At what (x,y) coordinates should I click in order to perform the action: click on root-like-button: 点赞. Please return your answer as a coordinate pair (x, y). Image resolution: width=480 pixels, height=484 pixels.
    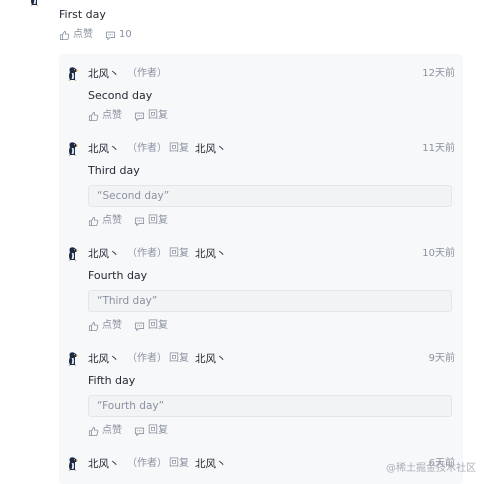
    Looking at the image, I should click on (76, 35).